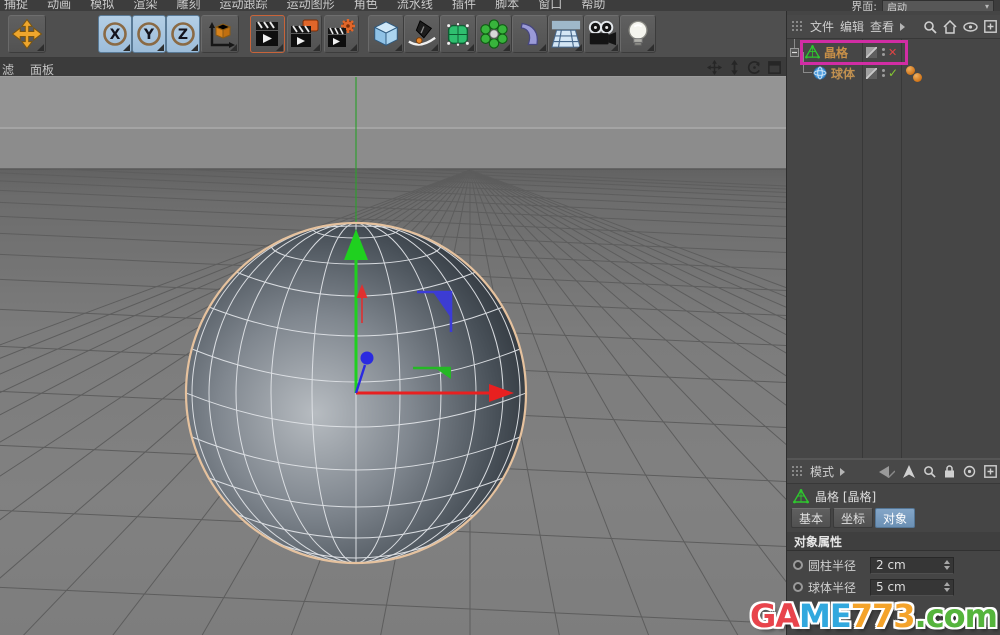  I want to click on tab-coordinates: 坐标, so click(853, 518).